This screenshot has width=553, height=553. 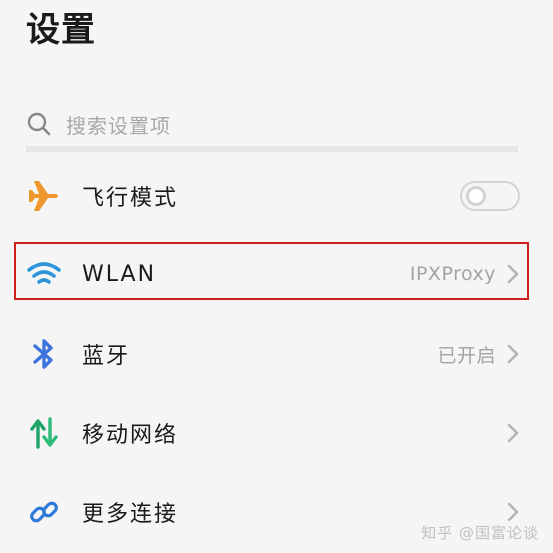 What do you see at coordinates (273, 433) in the screenshot?
I see `mobile-network-row: 移动网络` at bounding box center [273, 433].